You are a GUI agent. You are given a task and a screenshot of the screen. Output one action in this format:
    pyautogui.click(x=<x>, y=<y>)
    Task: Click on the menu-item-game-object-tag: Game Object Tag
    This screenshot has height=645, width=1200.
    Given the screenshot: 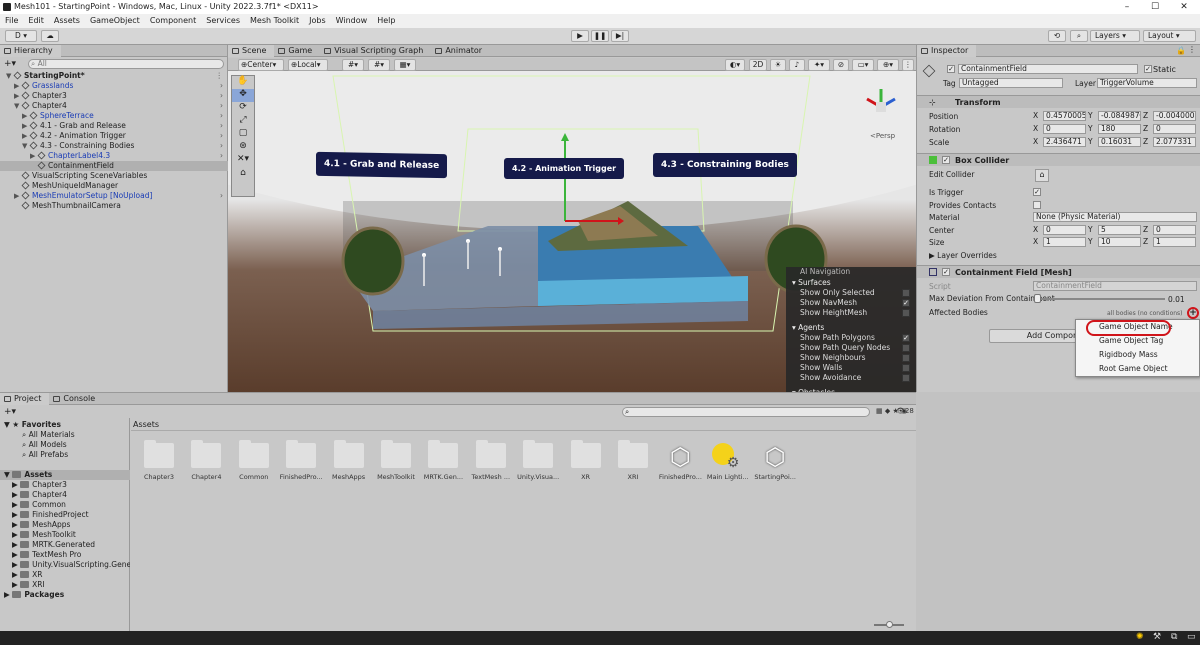 What is the action you would take?
    pyautogui.click(x=1137, y=341)
    